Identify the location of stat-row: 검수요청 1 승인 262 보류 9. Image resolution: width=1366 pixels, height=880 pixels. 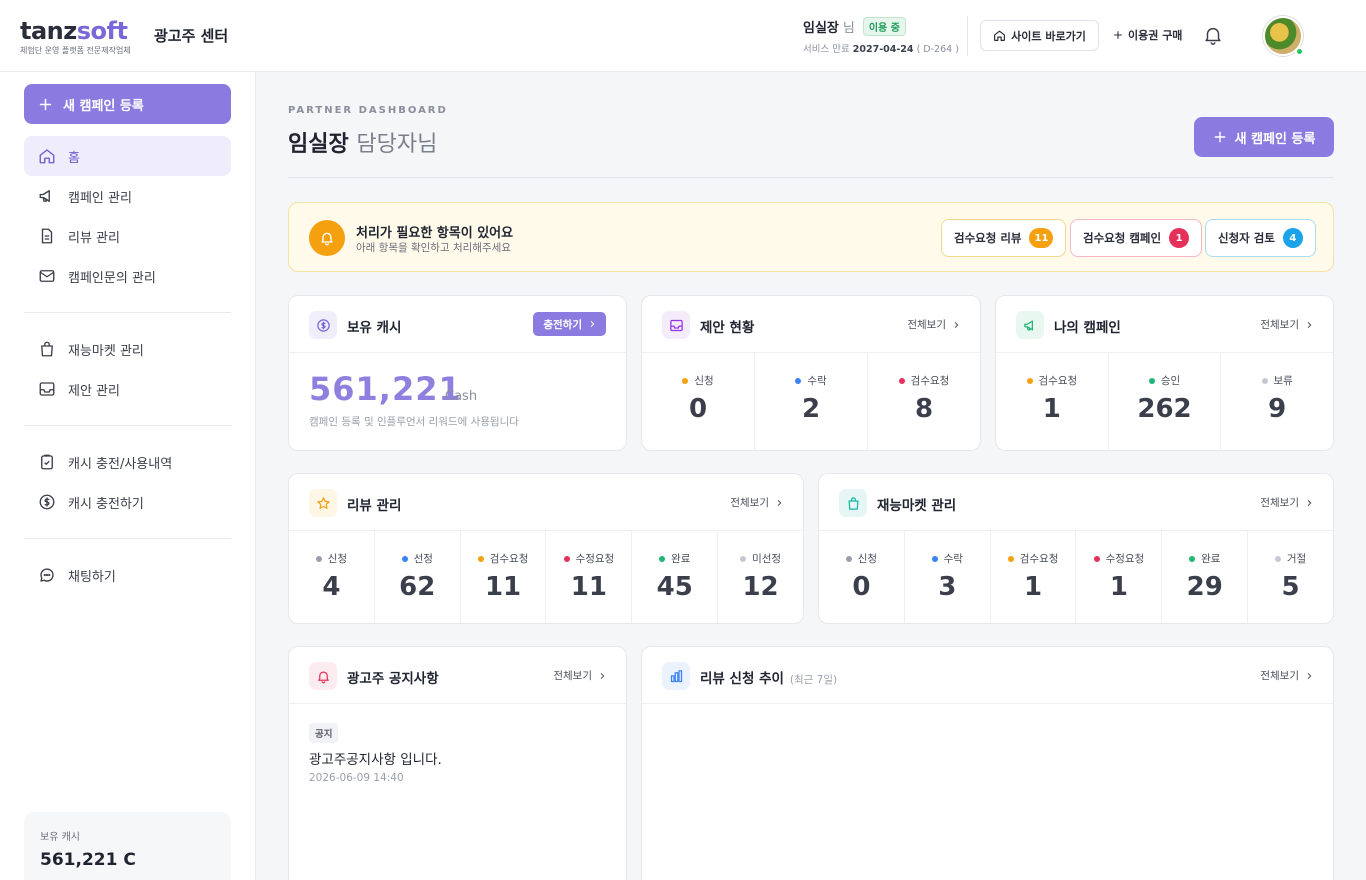
(1164, 401).